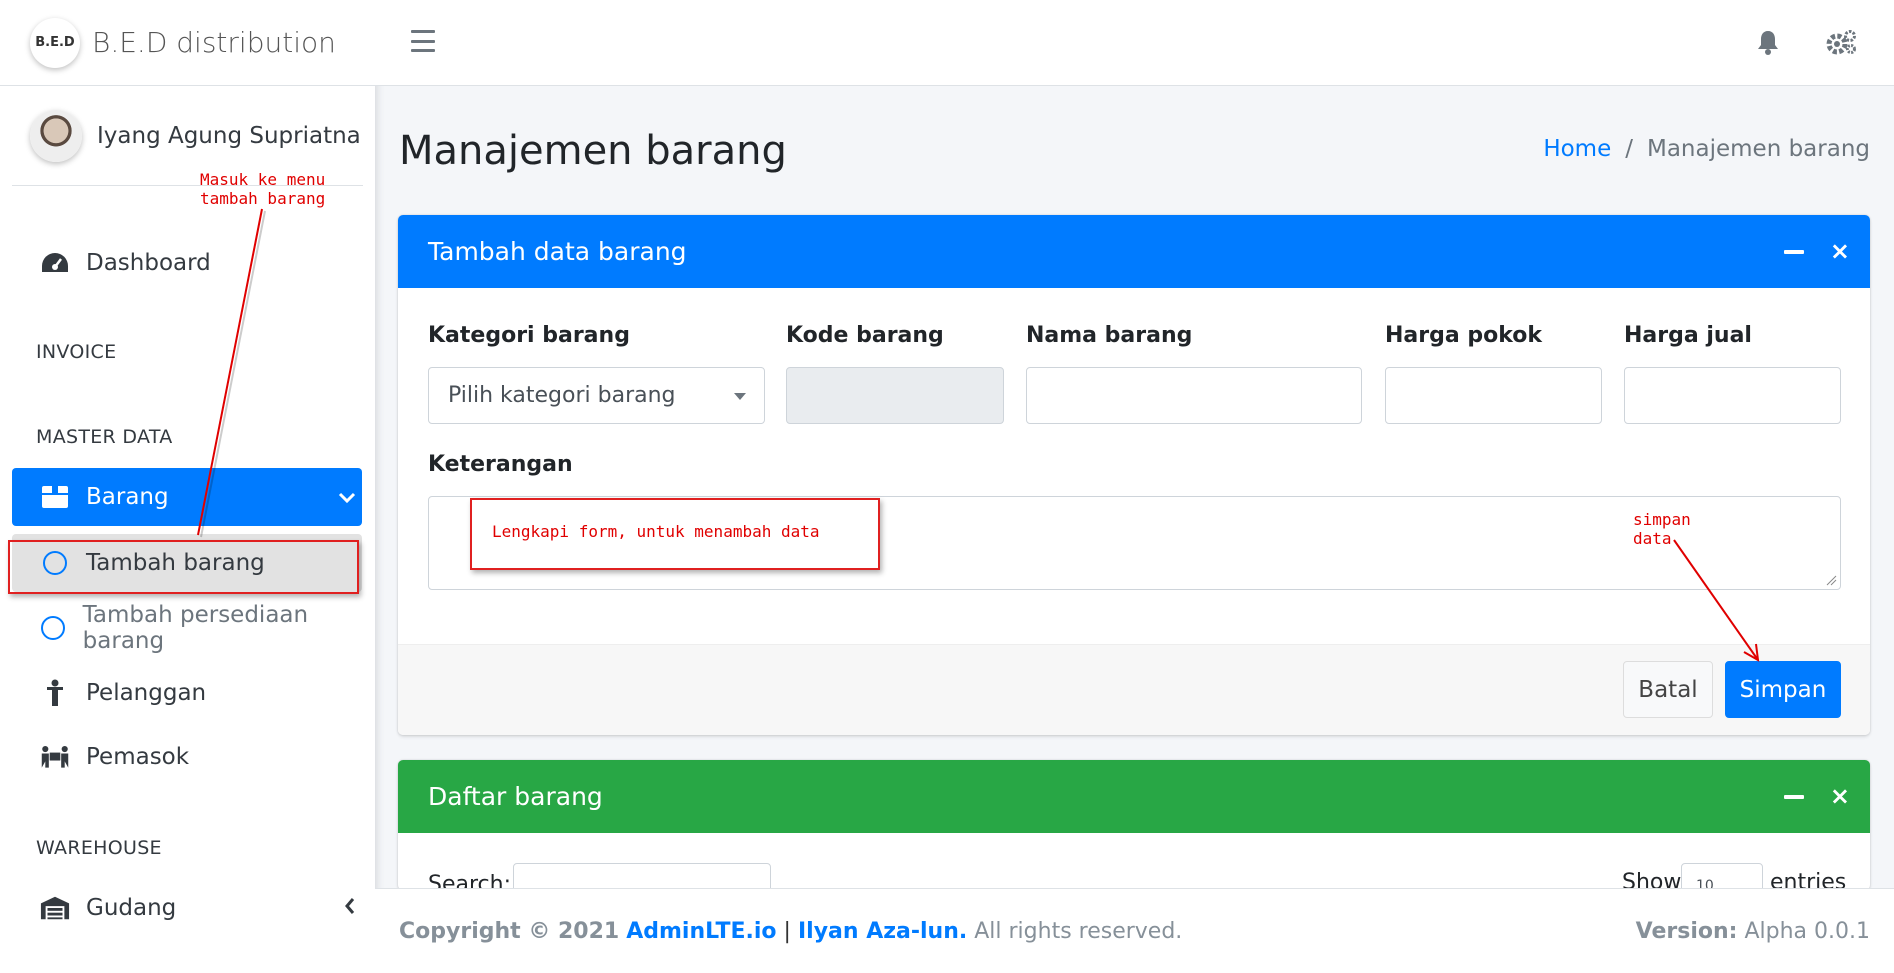  I want to click on sidebar-item-dashboard: Dashboard, so click(187, 263).